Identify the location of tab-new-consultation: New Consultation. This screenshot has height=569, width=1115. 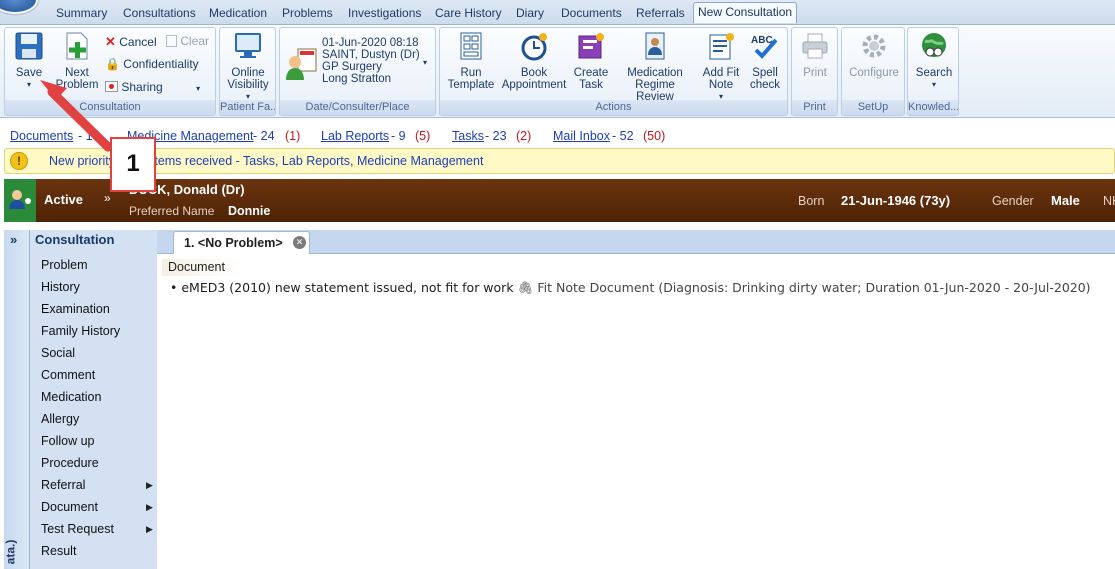
(745, 12).